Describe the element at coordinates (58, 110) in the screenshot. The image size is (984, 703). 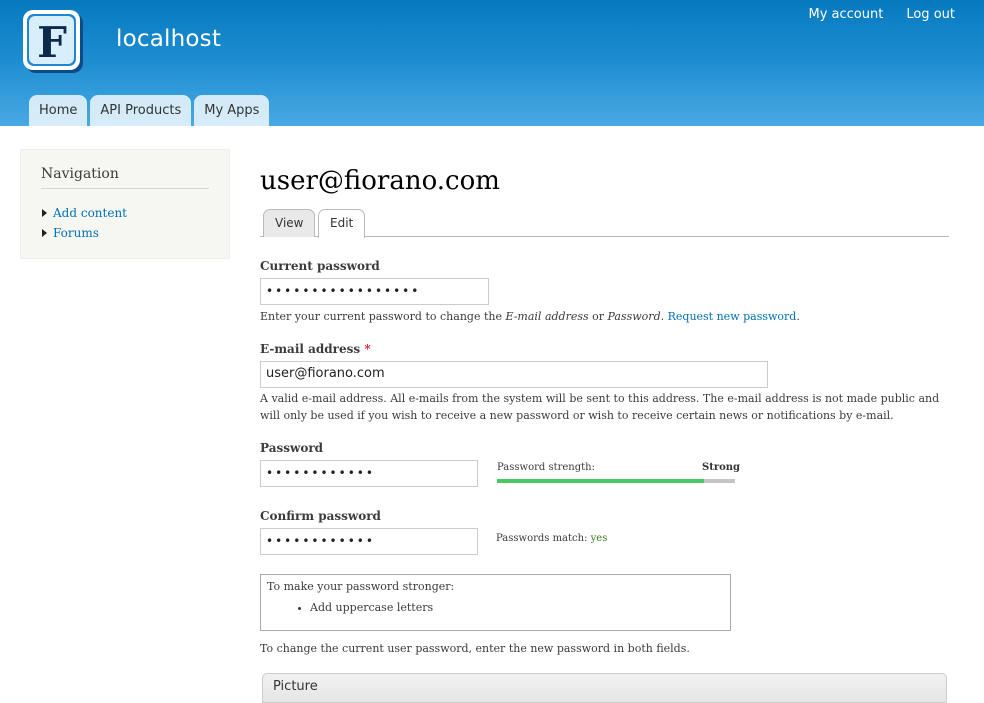
I see `main-menu-home: Home` at that location.